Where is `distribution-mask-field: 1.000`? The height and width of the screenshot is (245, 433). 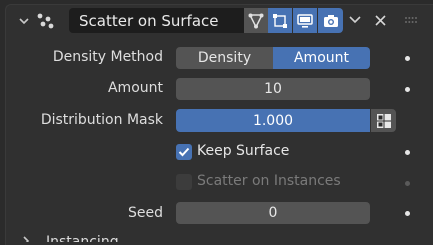
distribution-mask-field: 1.000 is located at coordinates (273, 120).